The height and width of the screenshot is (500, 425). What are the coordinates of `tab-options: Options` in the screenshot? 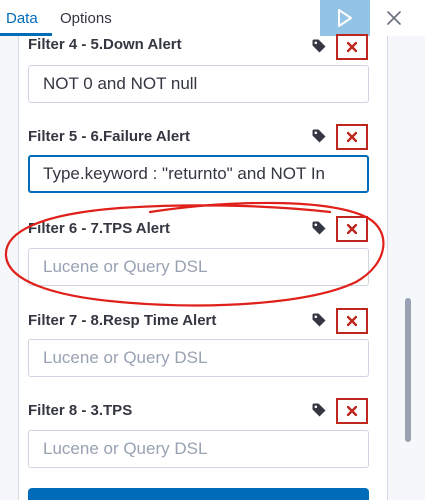 It's located at (86, 18).